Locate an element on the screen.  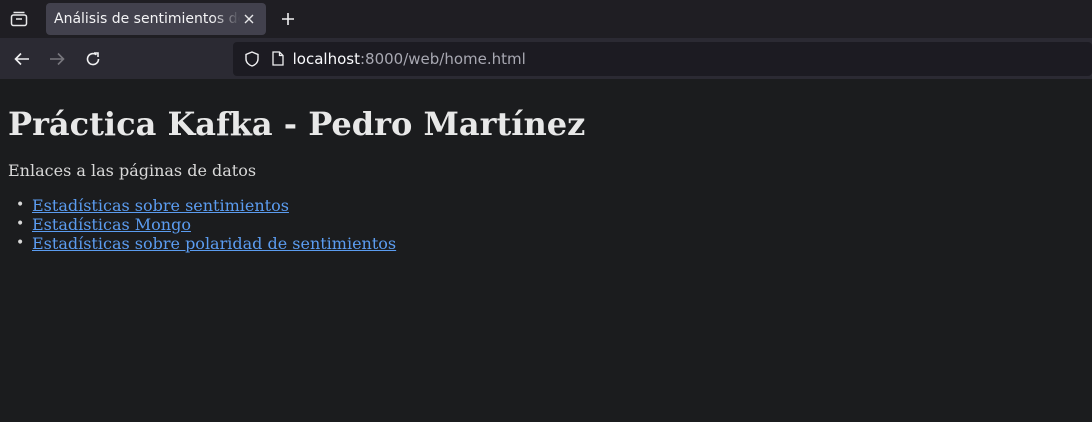
page-icon is located at coordinates (278, 59).